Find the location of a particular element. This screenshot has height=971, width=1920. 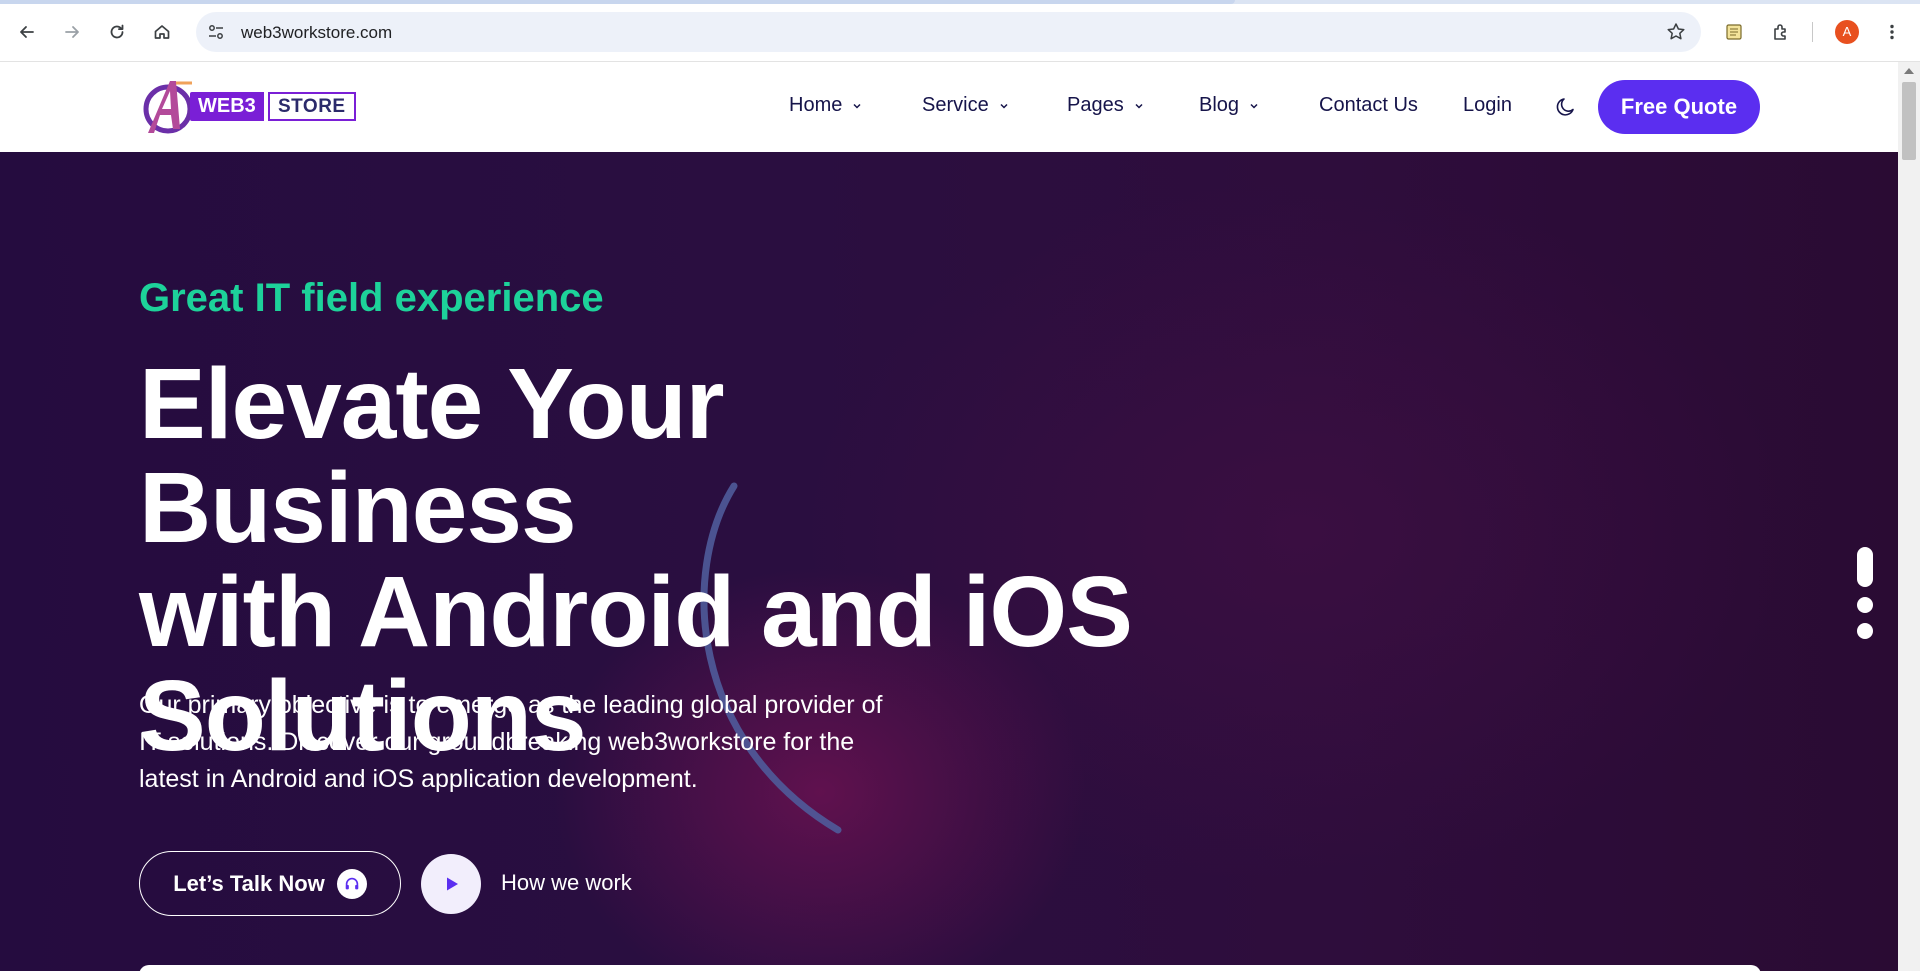

site-settings-icon is located at coordinates (216, 32).